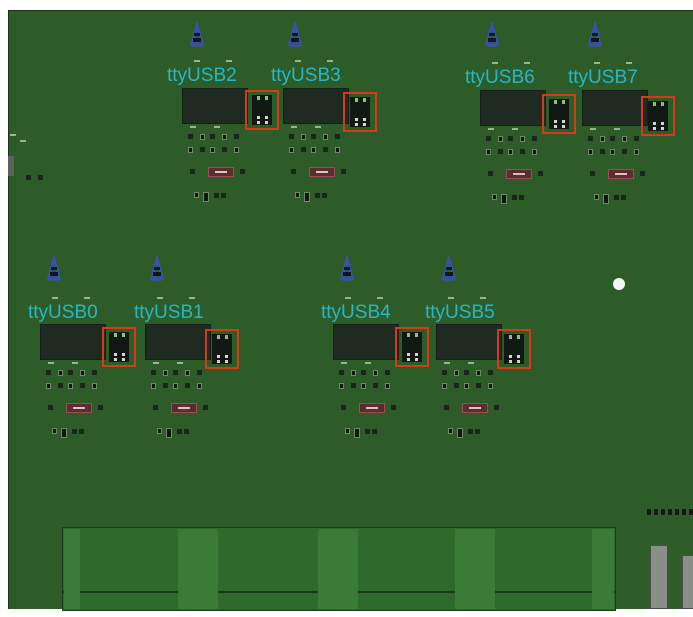  What do you see at coordinates (306, 75) in the screenshot?
I see `port-label: ttyUSB3` at bounding box center [306, 75].